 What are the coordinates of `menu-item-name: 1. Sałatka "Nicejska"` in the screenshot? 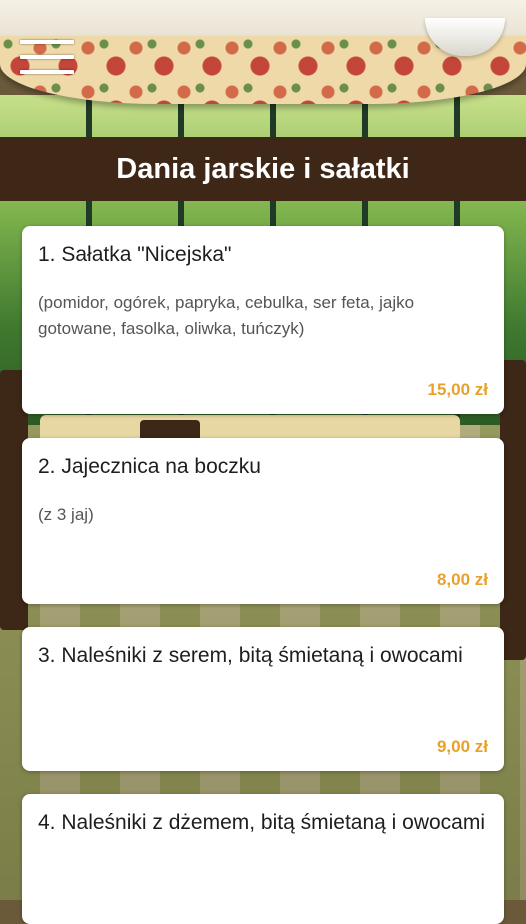 It's located at (135, 254).